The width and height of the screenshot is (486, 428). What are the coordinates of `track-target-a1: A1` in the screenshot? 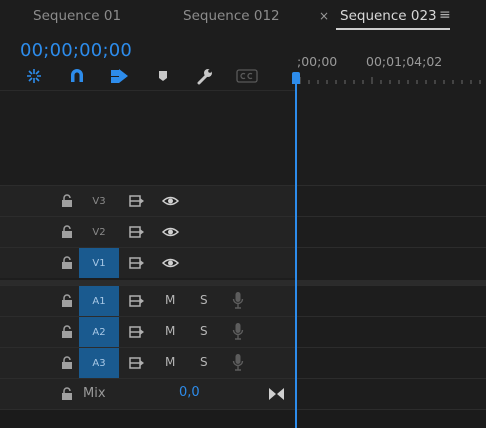 It's located at (99, 301).